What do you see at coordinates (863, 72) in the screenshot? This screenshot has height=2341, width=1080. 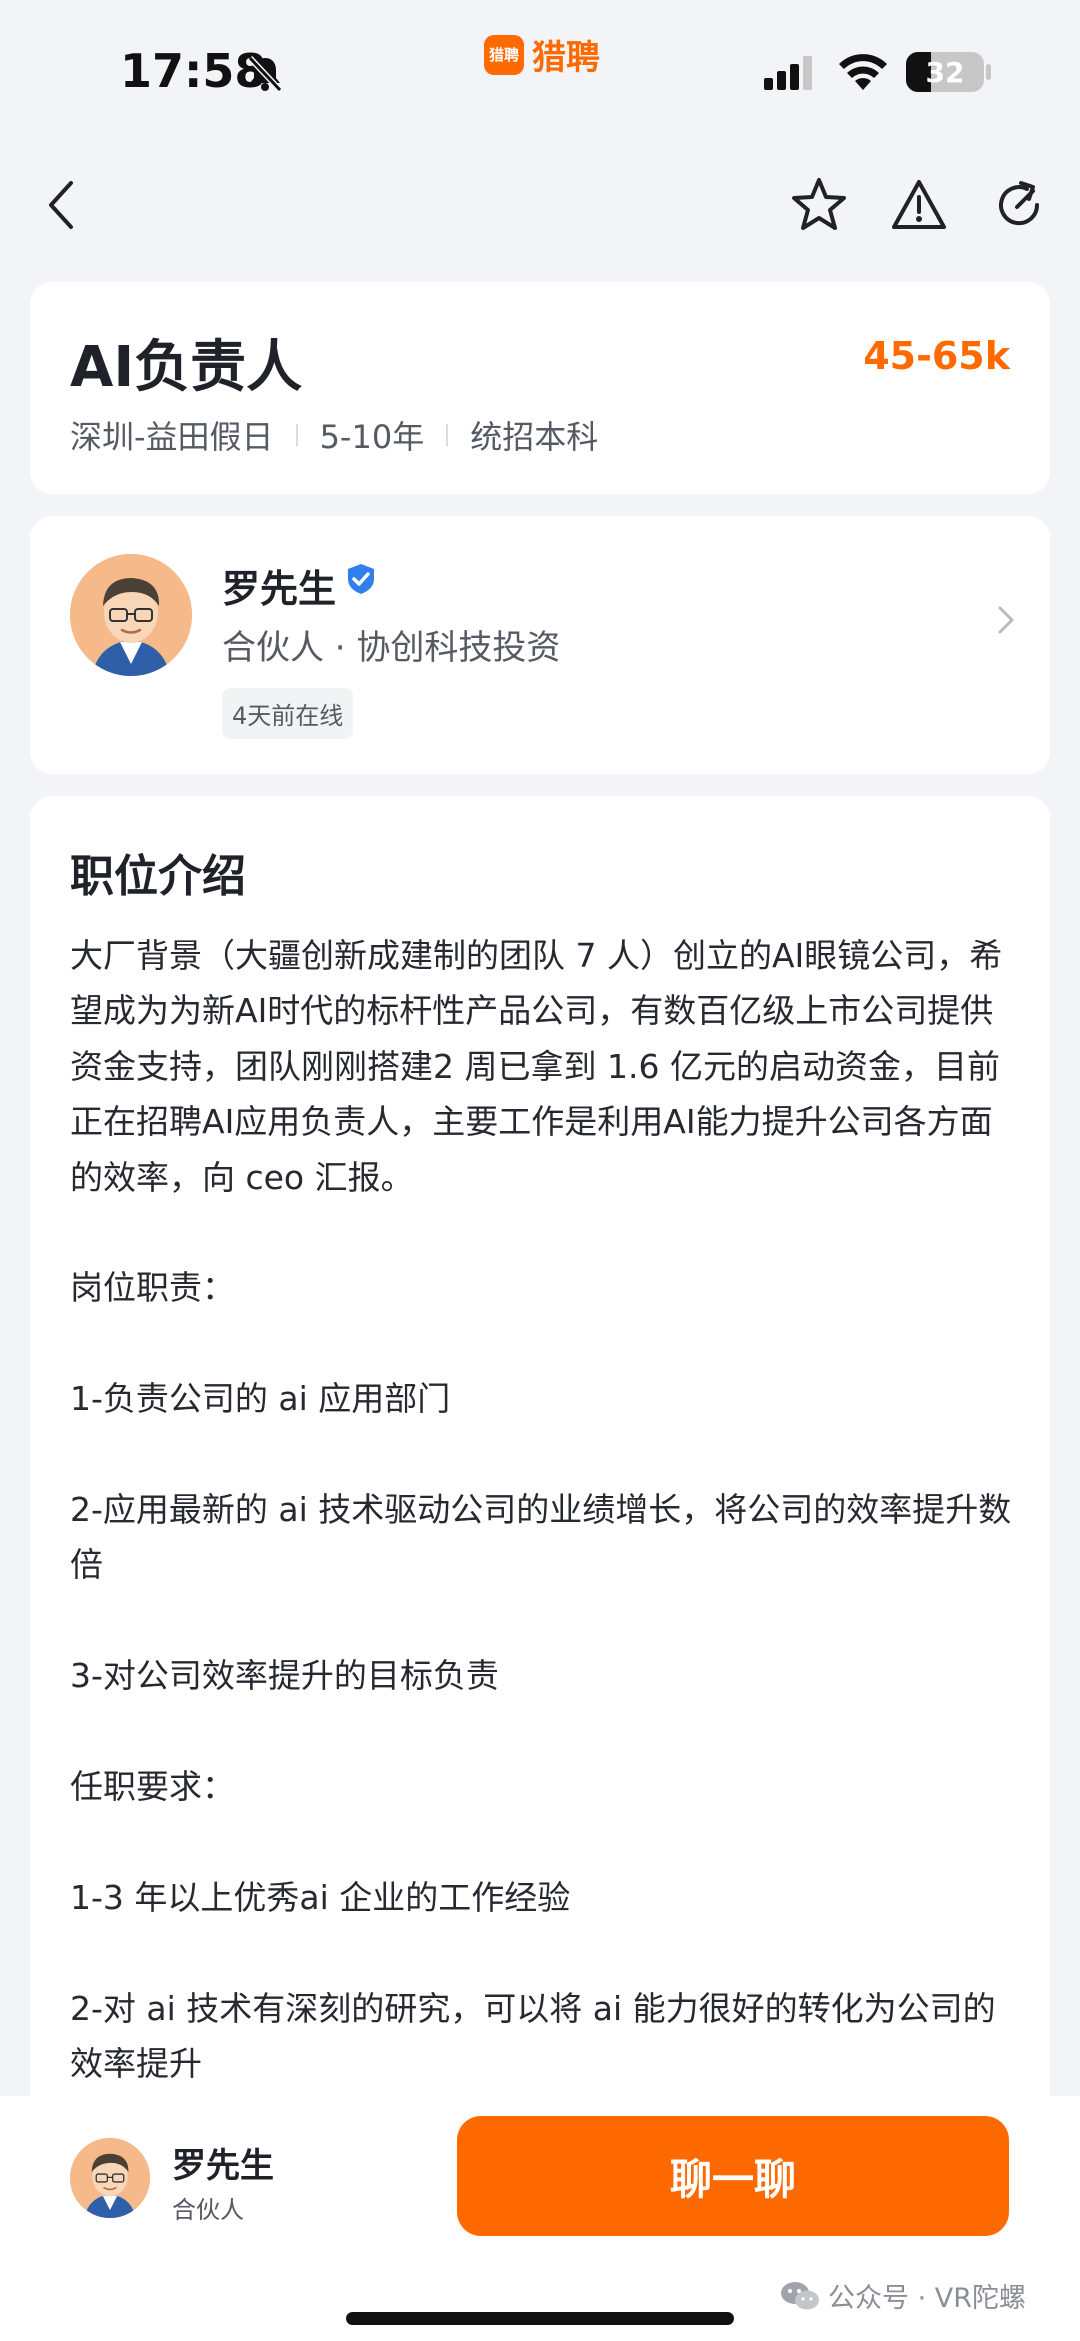 I see `wifi-icon` at bounding box center [863, 72].